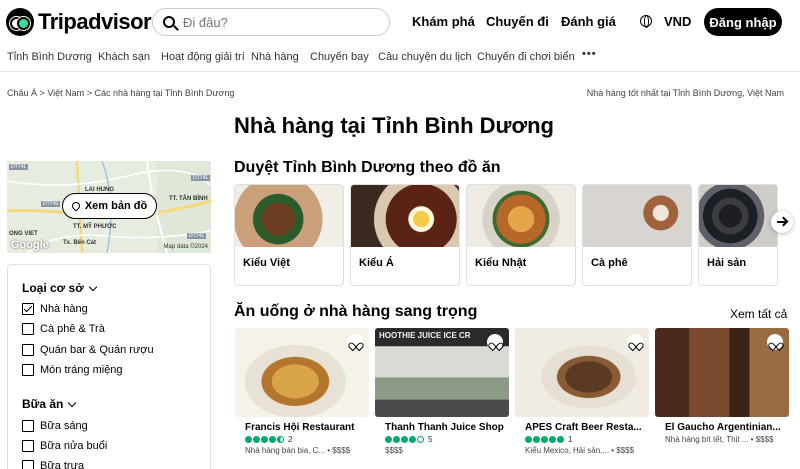  I want to click on filter-type-heading: Loại cơ sở, so click(59, 288).